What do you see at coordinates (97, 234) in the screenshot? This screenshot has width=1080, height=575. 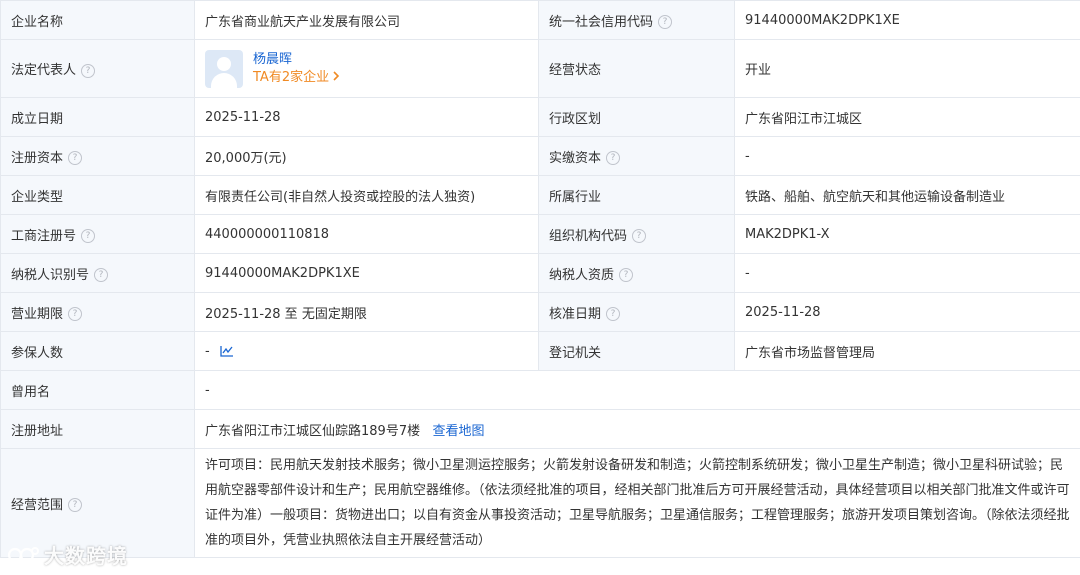 I see `label-registration-number: 工商注册号?` at bounding box center [97, 234].